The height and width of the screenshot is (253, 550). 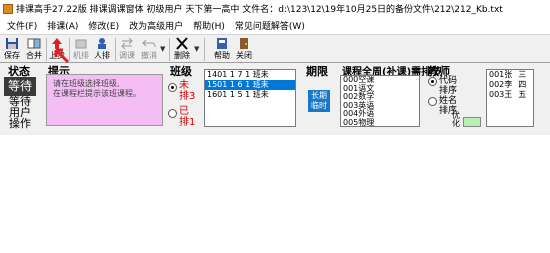 I want to click on menu-schedule: 排课(A), so click(x=62, y=25).